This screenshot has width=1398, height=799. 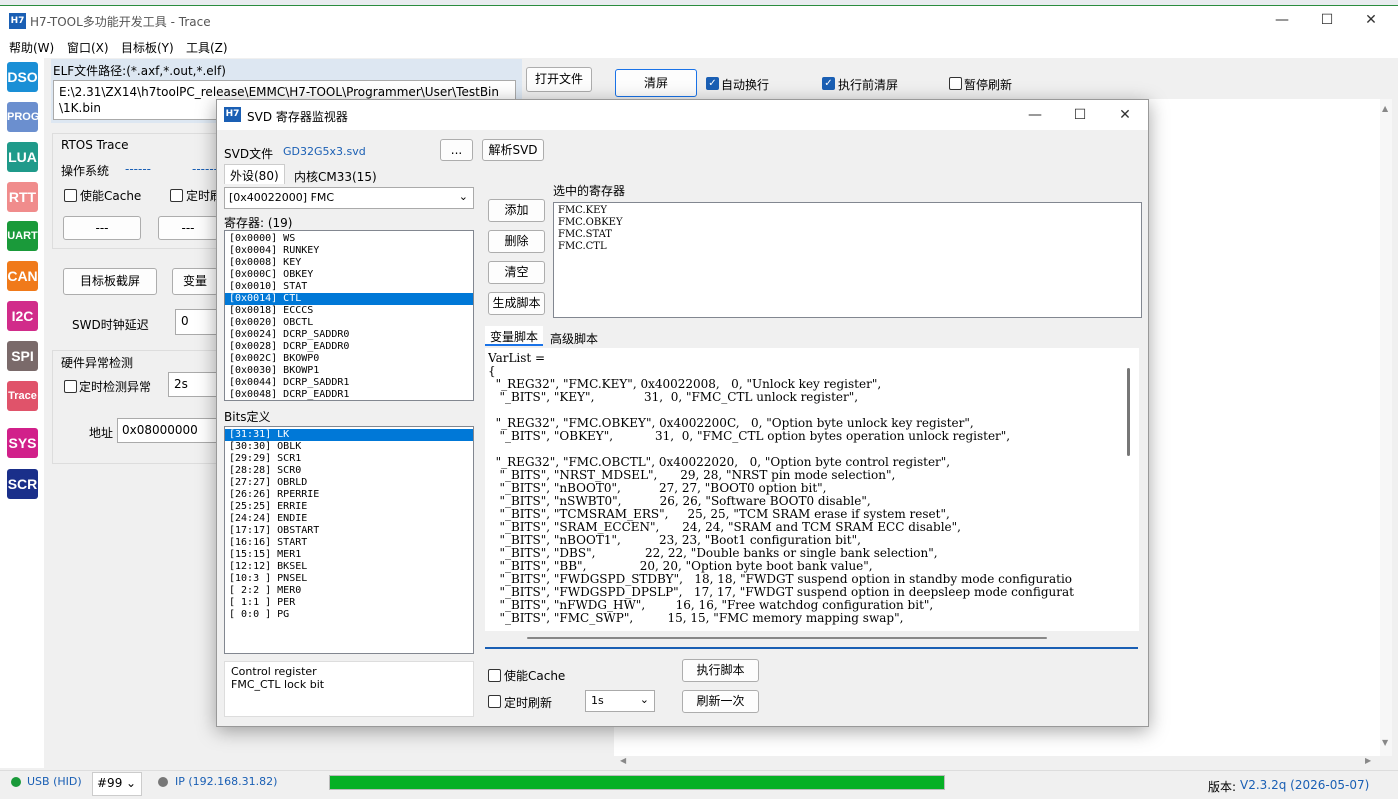 I want to click on svd-parse-button: 解析SVD, so click(x=513, y=150).